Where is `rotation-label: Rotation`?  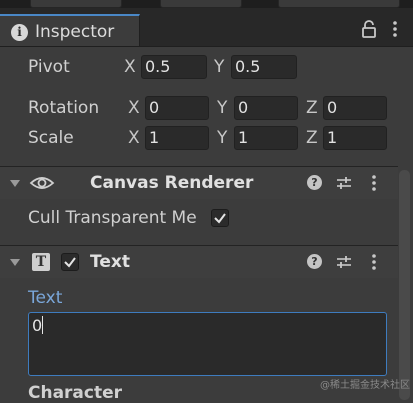 rotation-label: Rotation is located at coordinates (64, 108).